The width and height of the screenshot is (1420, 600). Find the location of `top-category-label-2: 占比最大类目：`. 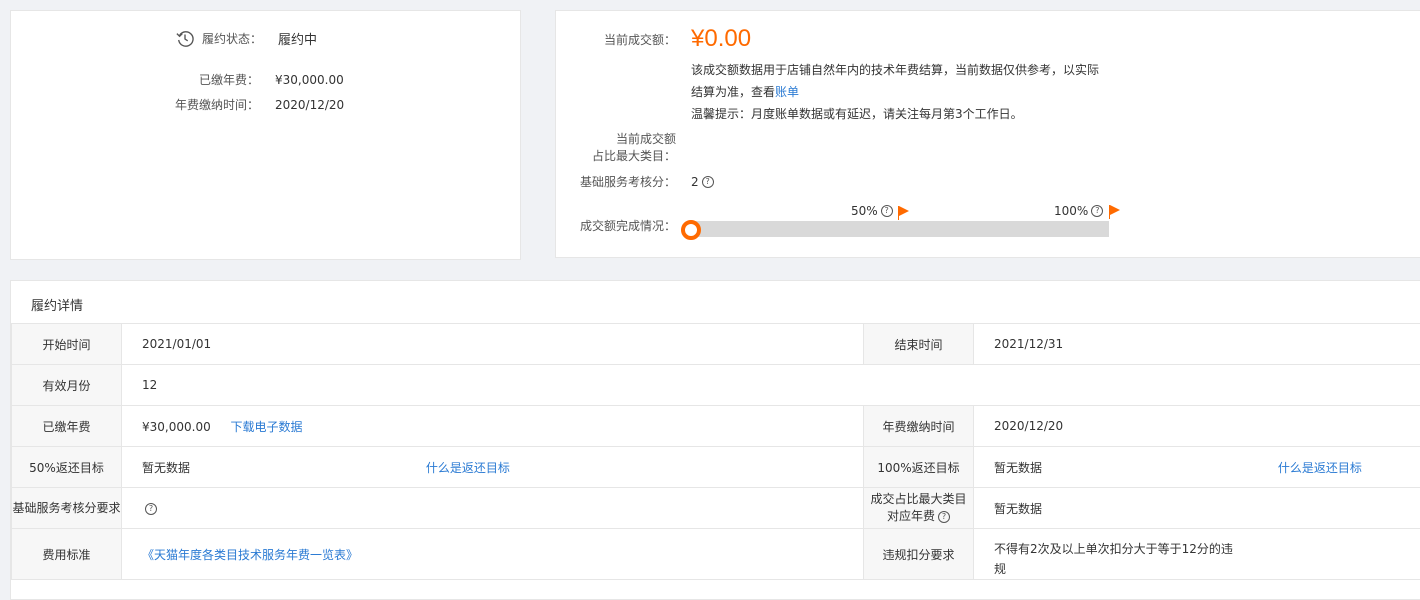

top-category-label-2: 占比最大类目： is located at coordinates (634, 155).